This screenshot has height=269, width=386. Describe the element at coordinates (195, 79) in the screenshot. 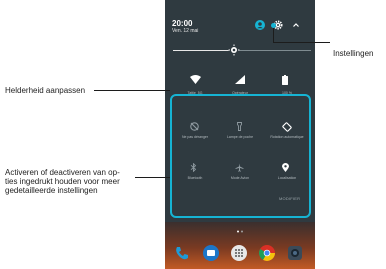

I see `wifi-icon` at that location.